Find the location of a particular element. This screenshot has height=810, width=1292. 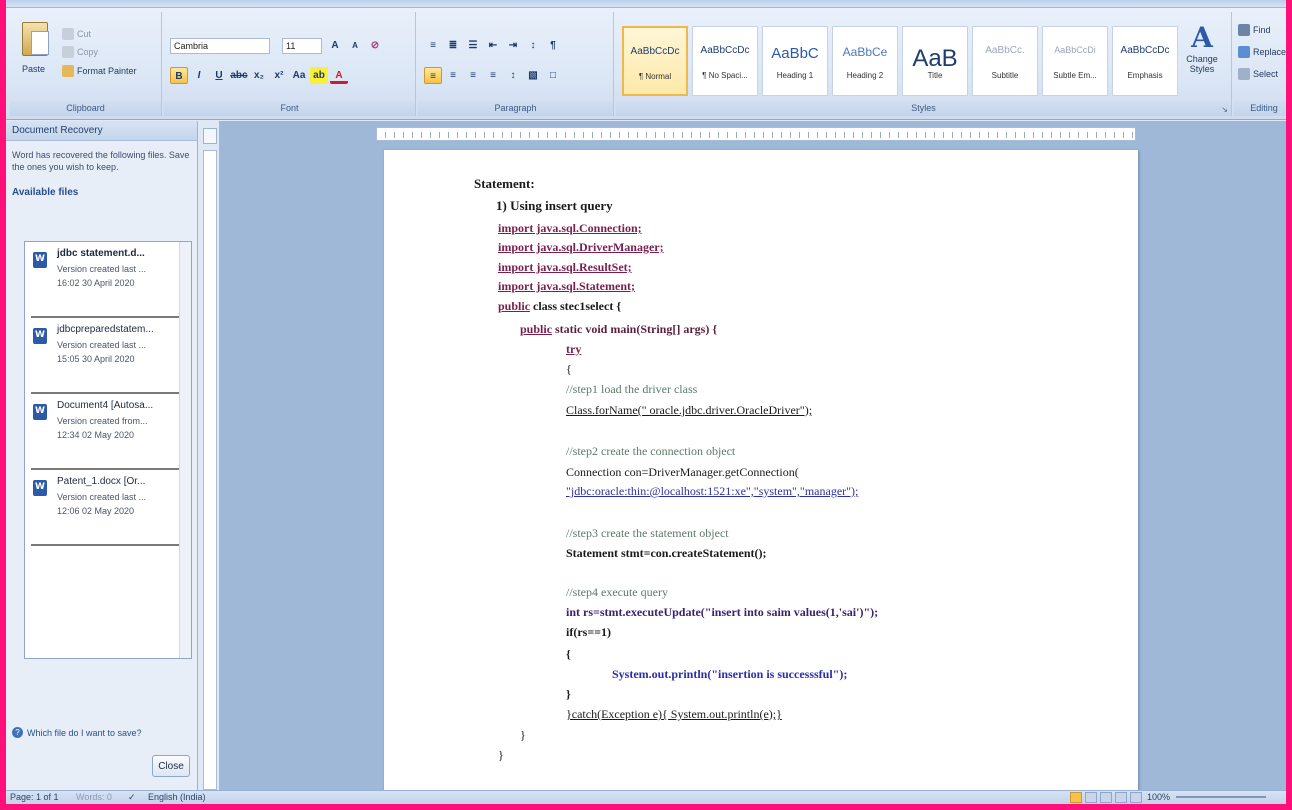

highlight-icon: ab is located at coordinates (319, 75).